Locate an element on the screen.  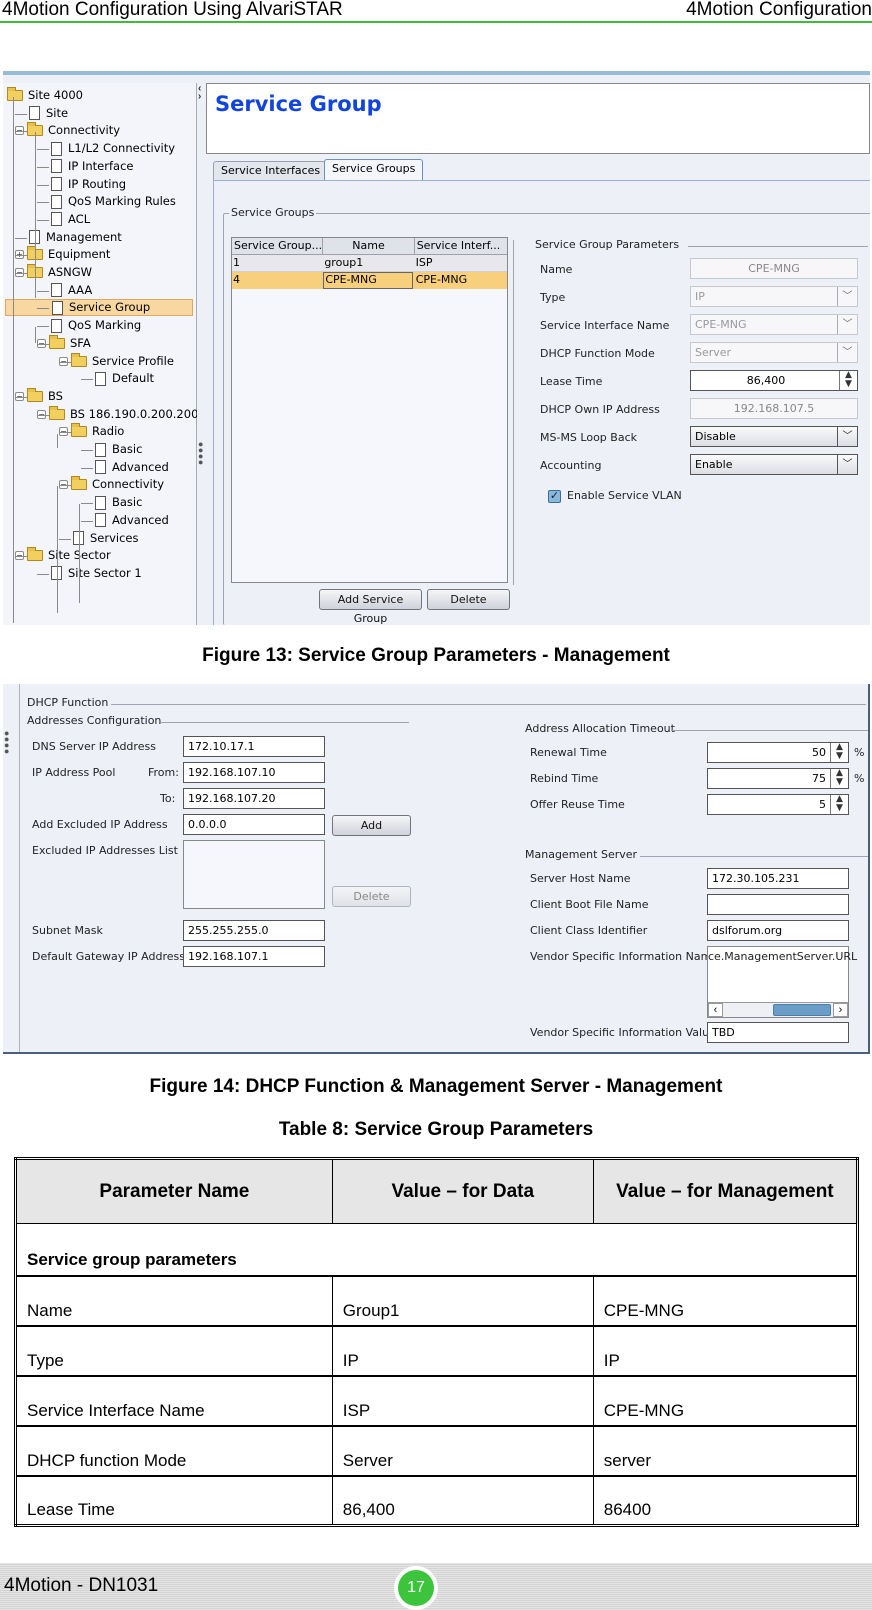
add-excluded-label: Add Excluded IP Address is located at coordinates (100, 824).